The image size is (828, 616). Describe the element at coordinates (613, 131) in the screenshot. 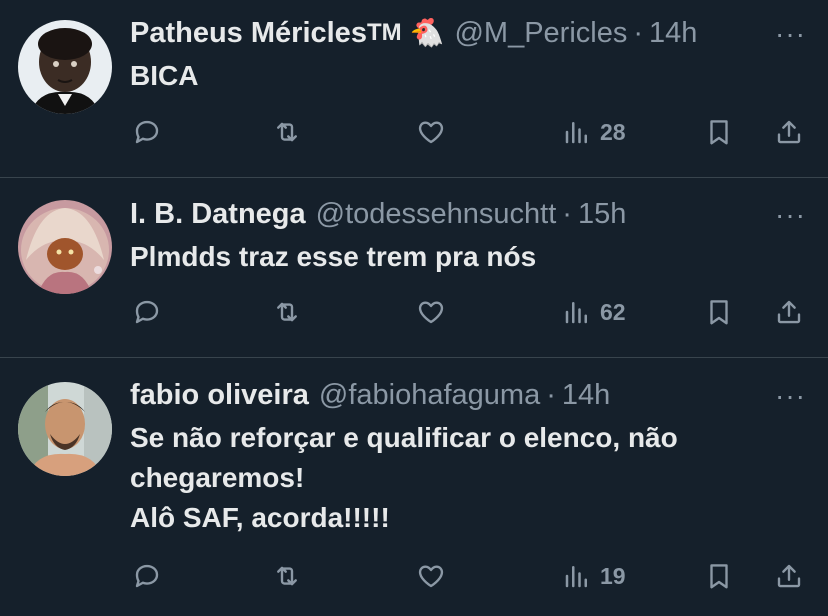

I see `views-count: 28` at that location.